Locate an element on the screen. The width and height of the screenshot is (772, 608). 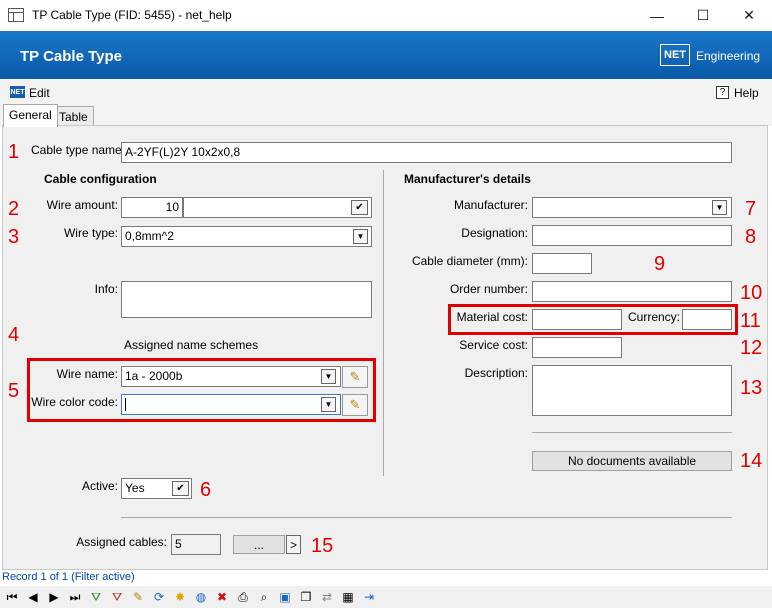
wire-color-label: Wire color code: is located at coordinates (74, 402).